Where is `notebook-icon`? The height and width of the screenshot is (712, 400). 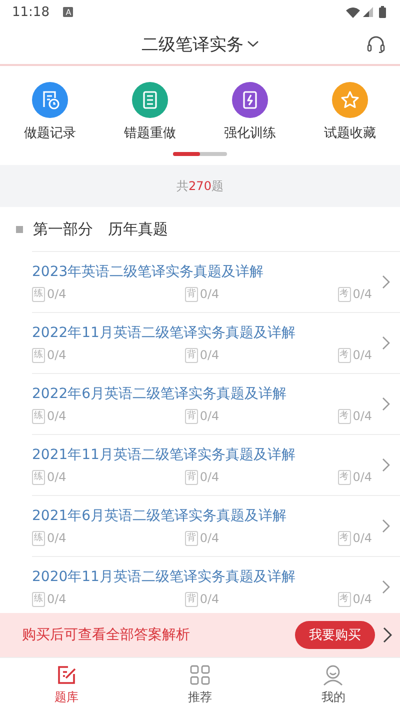 notebook-icon is located at coordinates (150, 100).